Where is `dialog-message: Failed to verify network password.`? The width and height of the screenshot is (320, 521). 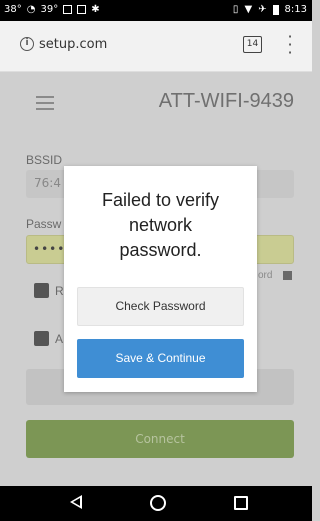 dialog-message: Failed to verify network password. is located at coordinates (160, 225).